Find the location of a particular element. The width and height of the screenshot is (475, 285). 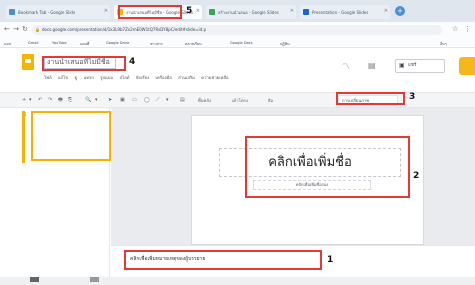

bookmark-item: คลาสเรียน is located at coordinates (193, 44).